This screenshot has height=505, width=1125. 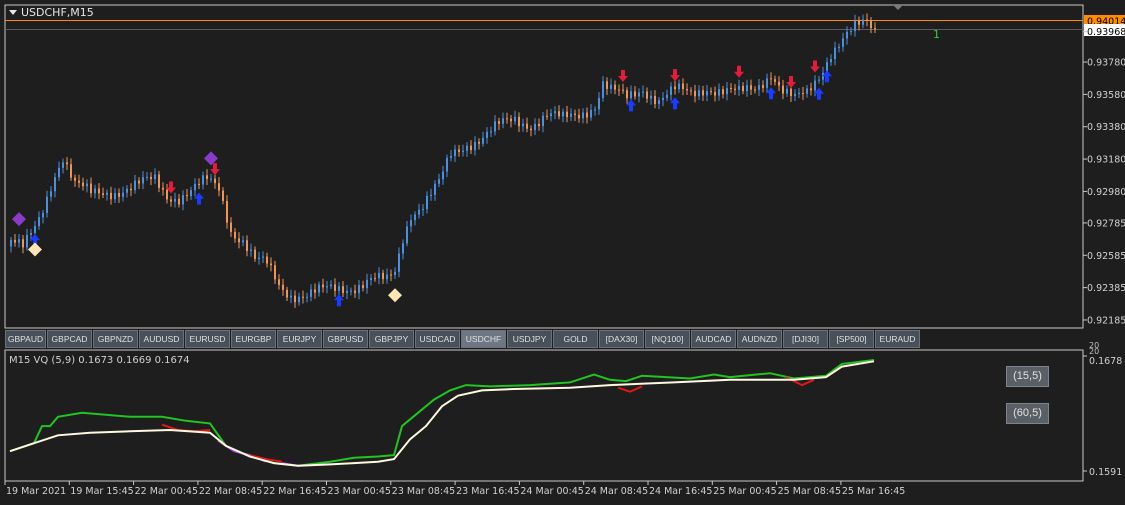 What do you see at coordinates (1027, 376) in the screenshot?
I see `vq-15-5-button: (15,5)` at bounding box center [1027, 376].